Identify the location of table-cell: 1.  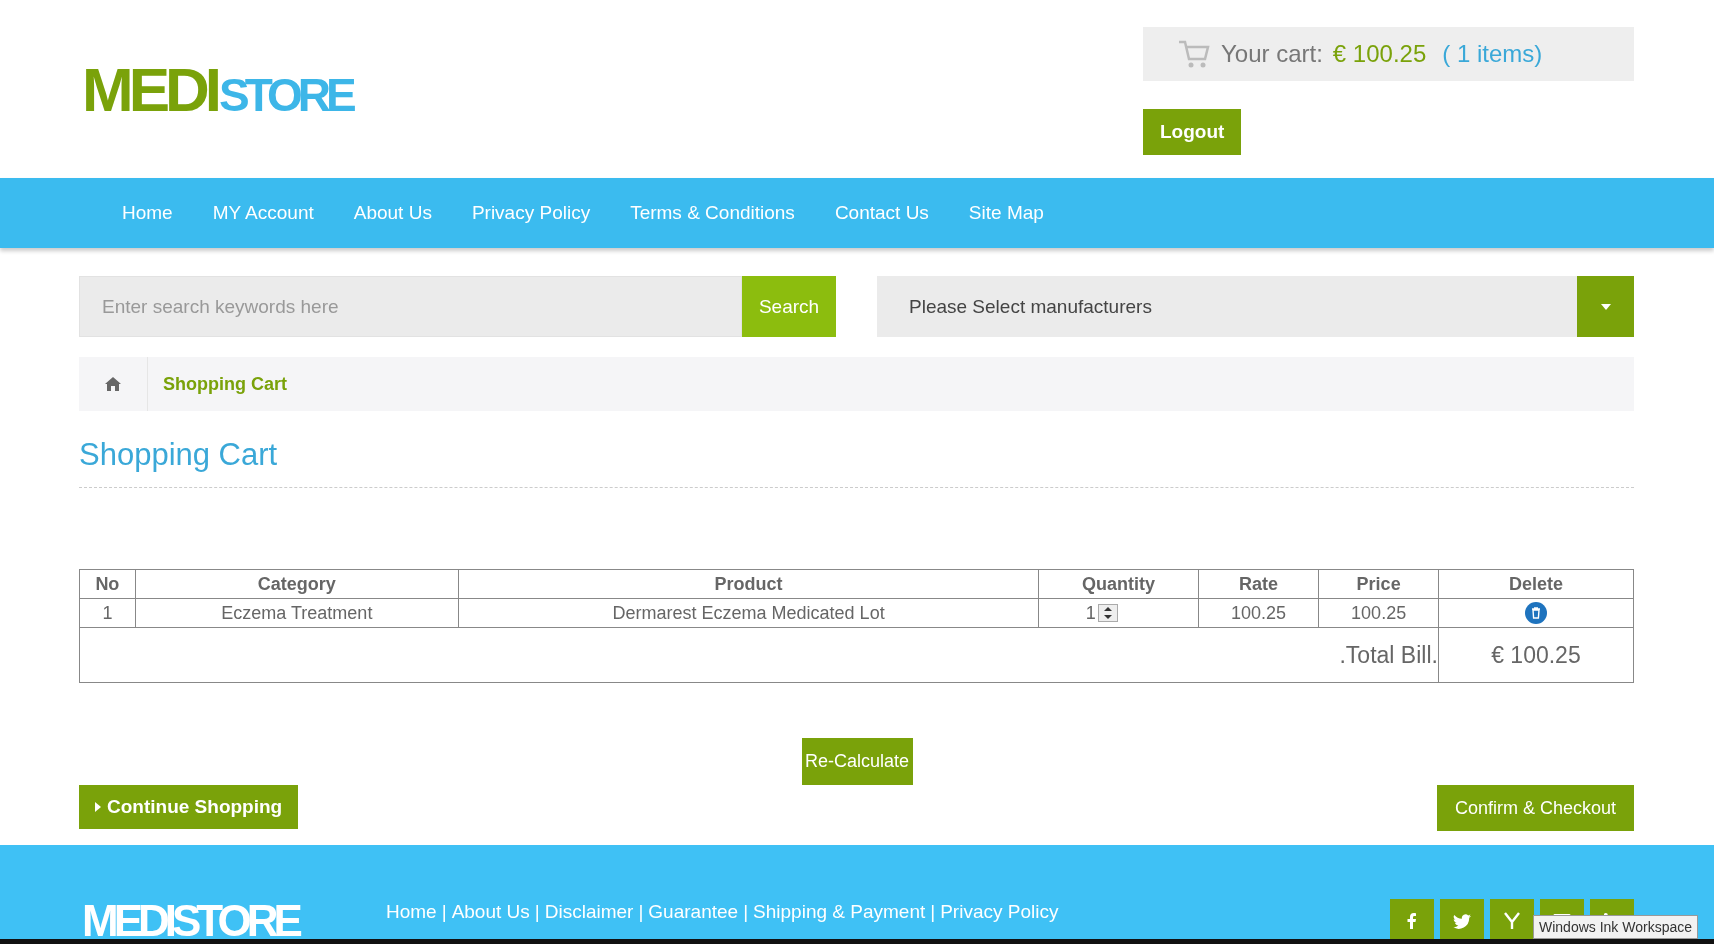
(107, 613).